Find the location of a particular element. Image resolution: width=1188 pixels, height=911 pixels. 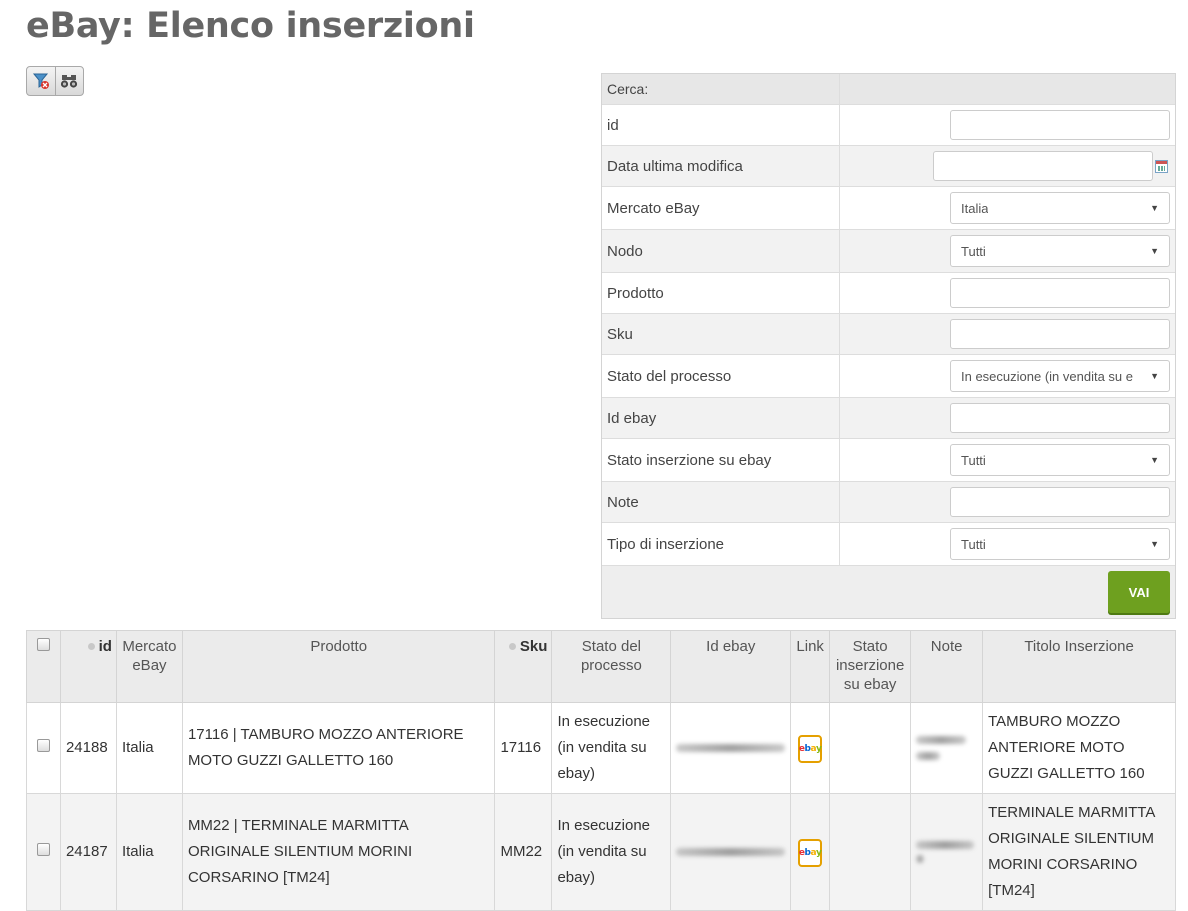

redacted-id-ebay is located at coordinates (731, 852).